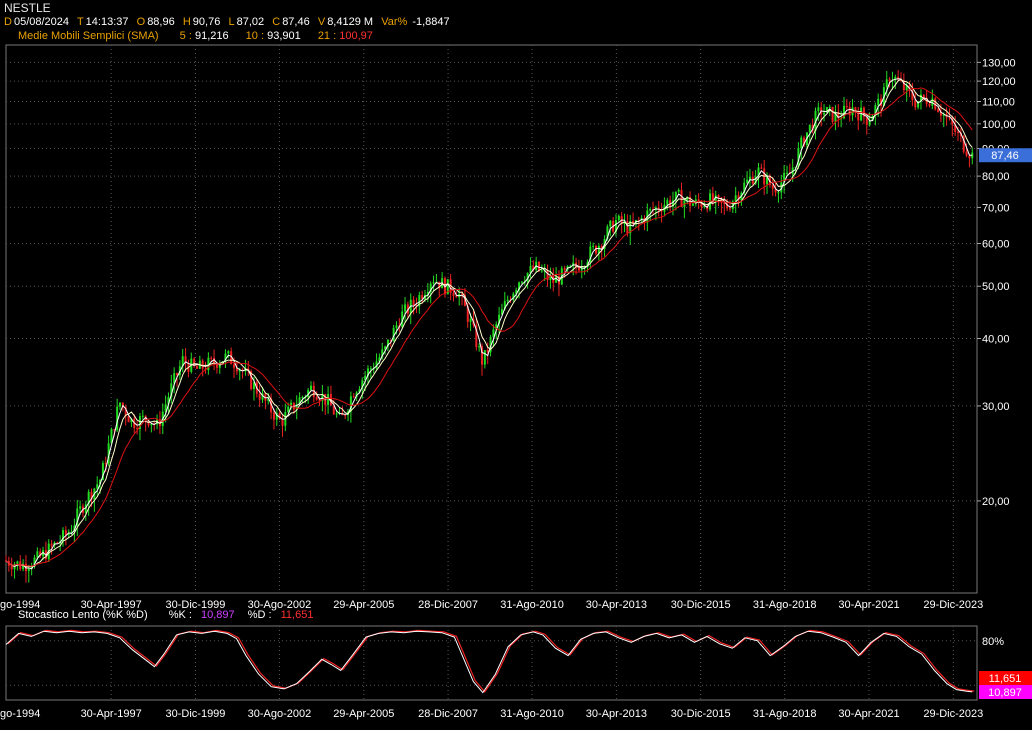  Describe the element at coordinates (1005, 156) in the screenshot. I see `last-price-label: 87,46` at that location.